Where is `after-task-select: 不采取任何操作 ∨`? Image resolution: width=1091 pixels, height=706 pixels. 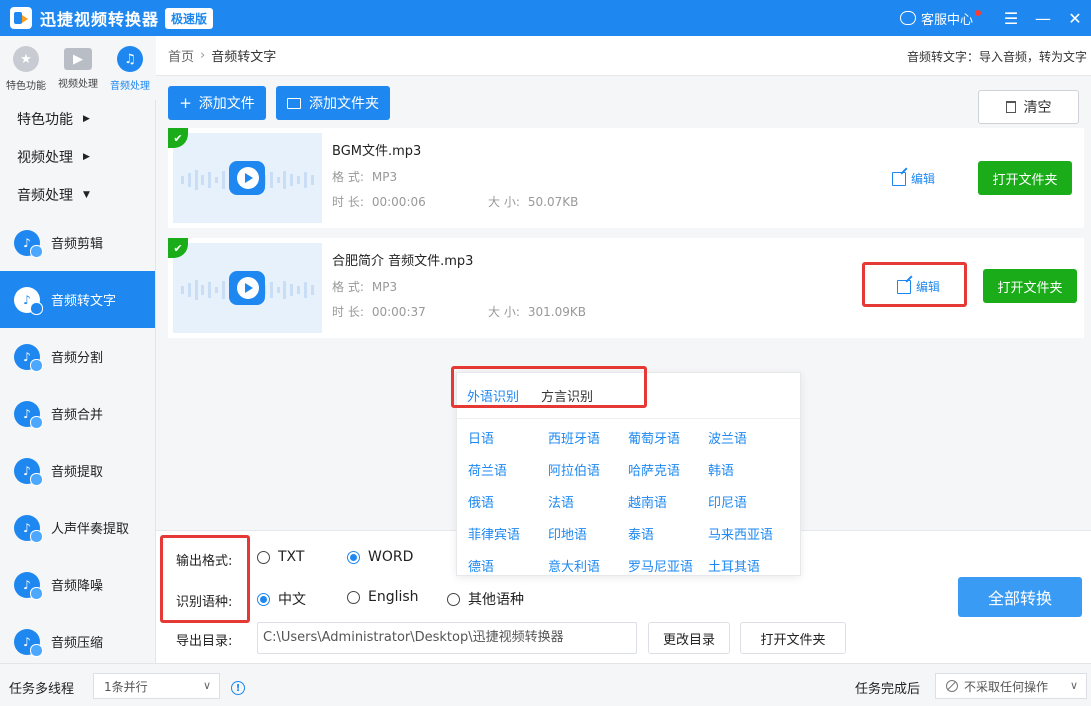 after-task-select: 不采取任何操作 ∨ is located at coordinates (1011, 686).